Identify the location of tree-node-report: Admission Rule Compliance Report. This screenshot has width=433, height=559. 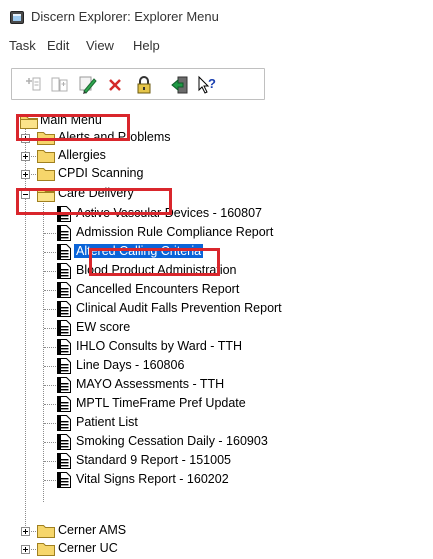
(216, 233).